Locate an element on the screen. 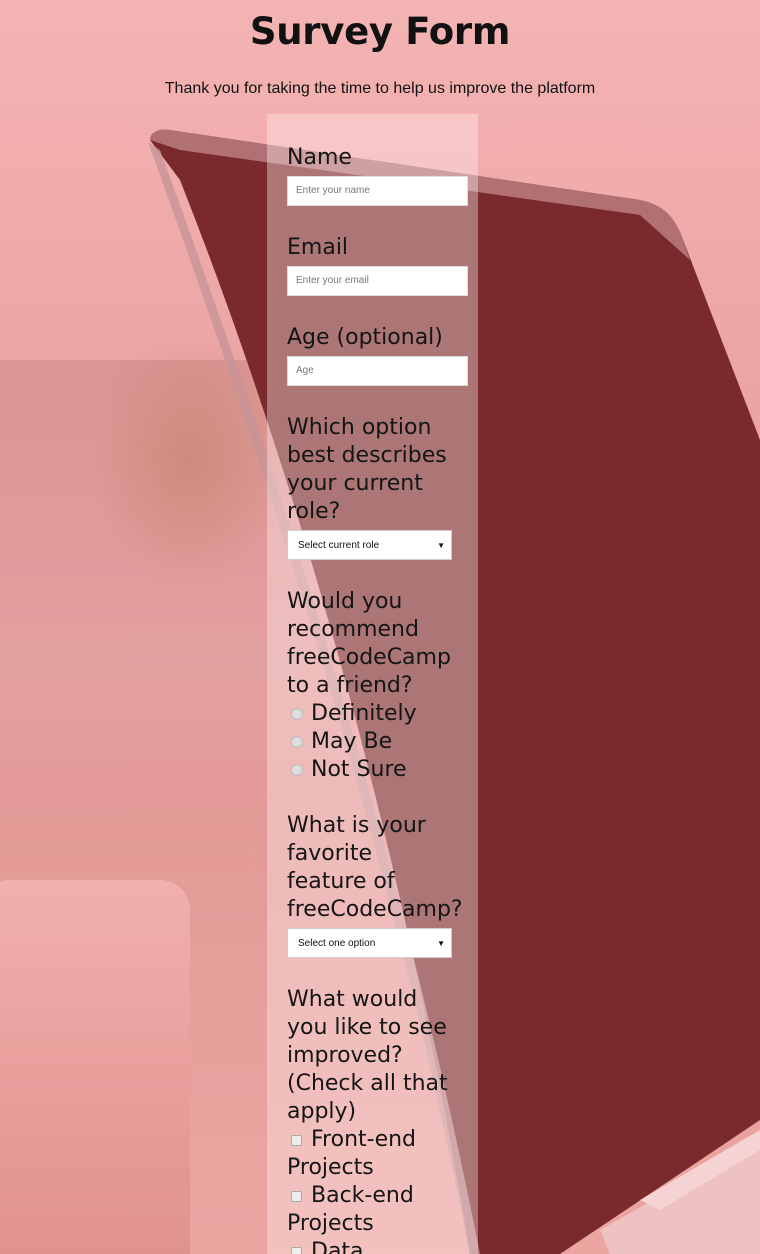 The height and width of the screenshot is (1254, 760). improve-option-frontend: Front-end Projects is located at coordinates (372, 1154).